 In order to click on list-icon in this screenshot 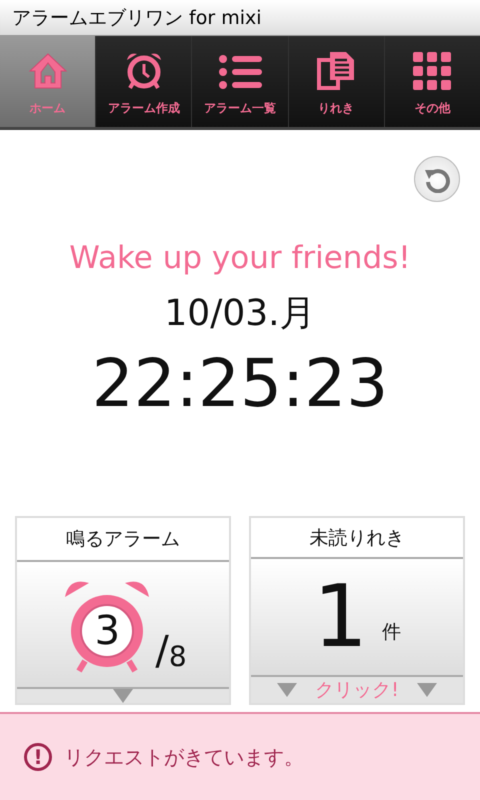, I will do `click(240, 72)`.